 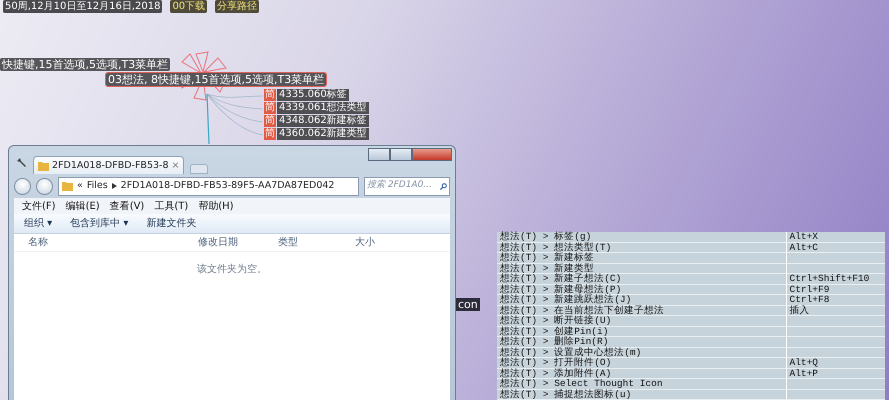 What do you see at coordinates (323, 134) in the screenshot?
I see `thought-node: 4360.062新建类型` at bounding box center [323, 134].